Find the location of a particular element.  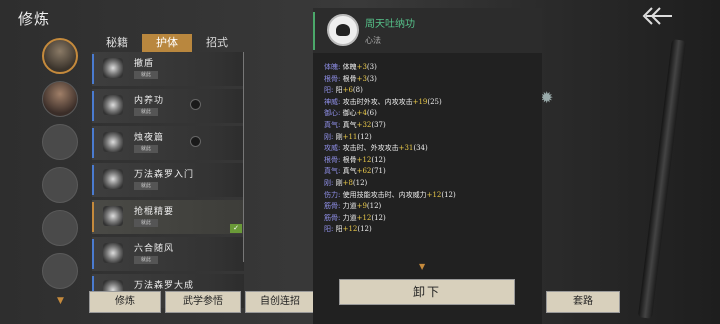

stat-row: 御心: 御心+4(6) is located at coordinates (431, 114).